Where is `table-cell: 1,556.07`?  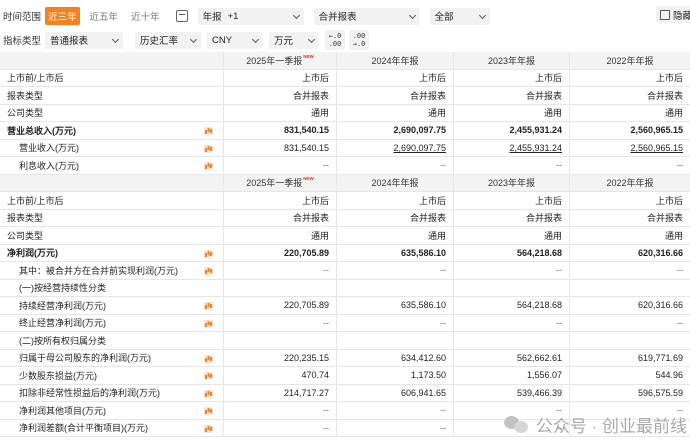
table-cell: 1,556.07 is located at coordinates (512, 375).